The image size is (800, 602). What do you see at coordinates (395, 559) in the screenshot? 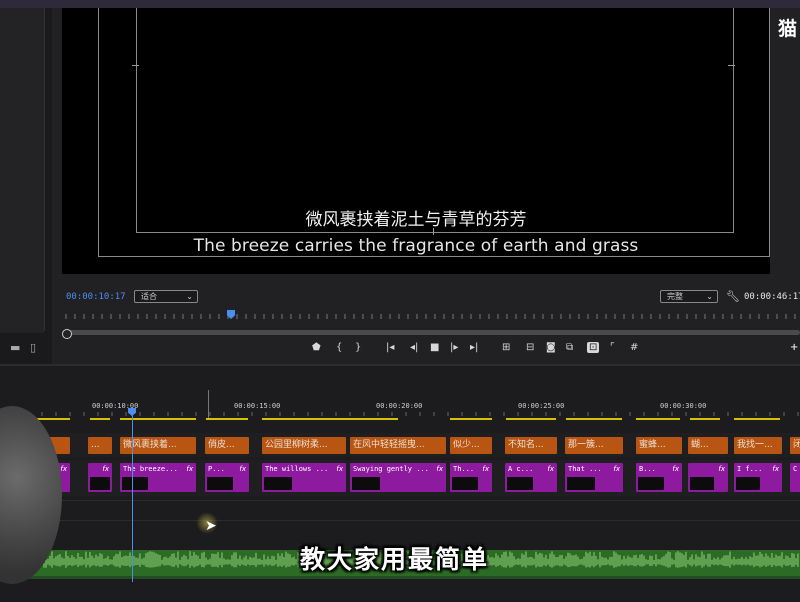
I see `video-caption-overlay: 教大家用最简单` at bounding box center [395, 559].